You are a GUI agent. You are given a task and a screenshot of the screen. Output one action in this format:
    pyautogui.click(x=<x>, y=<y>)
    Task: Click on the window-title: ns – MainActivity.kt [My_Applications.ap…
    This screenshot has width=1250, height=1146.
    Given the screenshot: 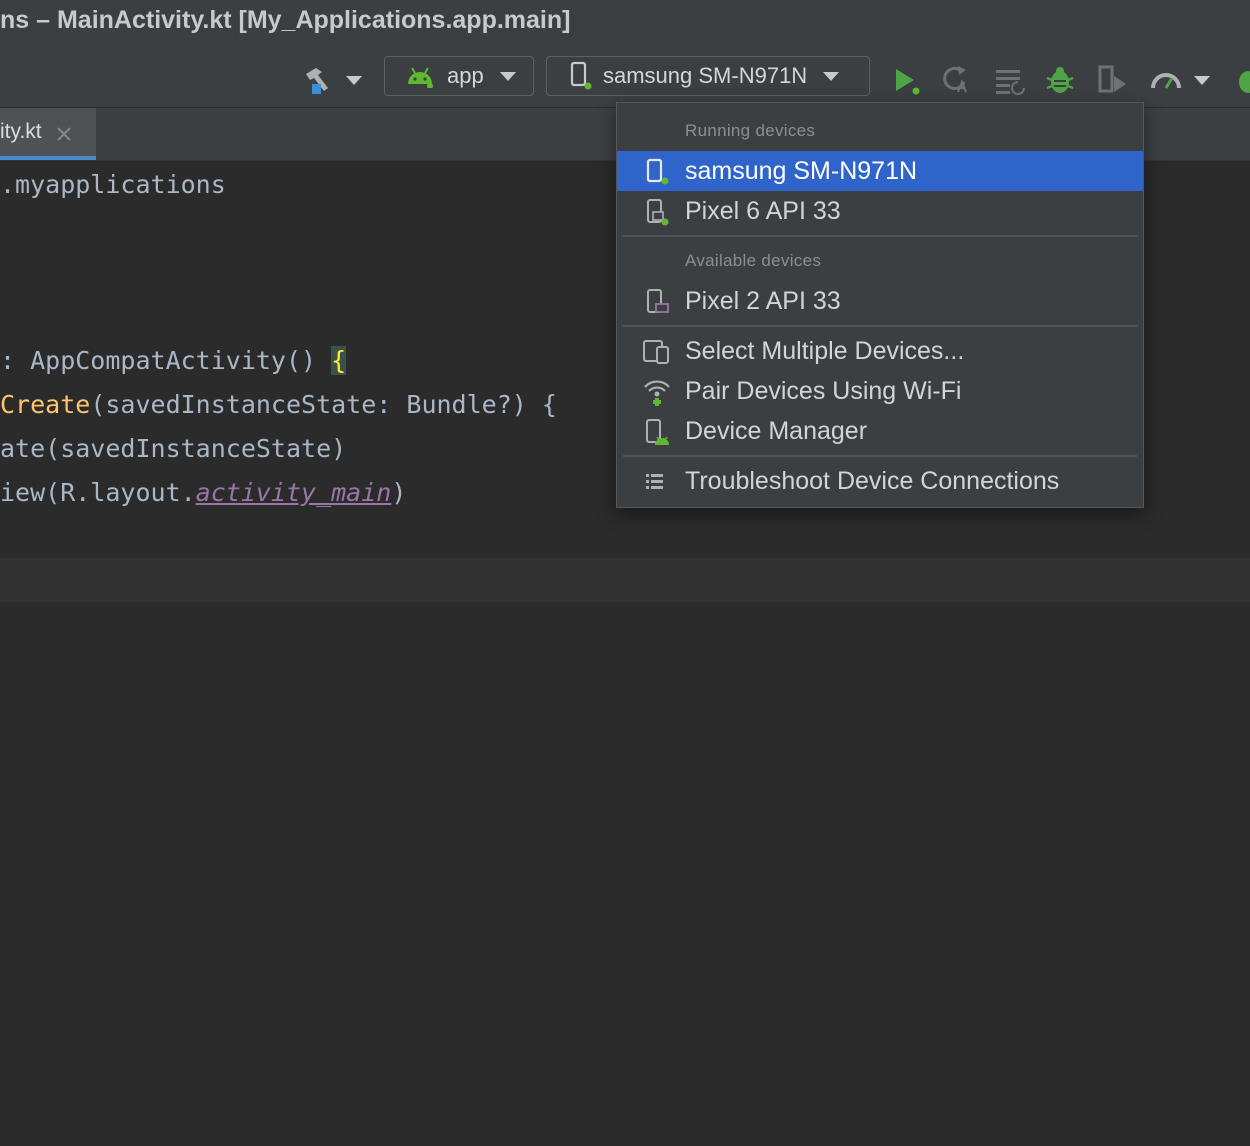 What is the action you would take?
    pyautogui.click(x=285, y=20)
    